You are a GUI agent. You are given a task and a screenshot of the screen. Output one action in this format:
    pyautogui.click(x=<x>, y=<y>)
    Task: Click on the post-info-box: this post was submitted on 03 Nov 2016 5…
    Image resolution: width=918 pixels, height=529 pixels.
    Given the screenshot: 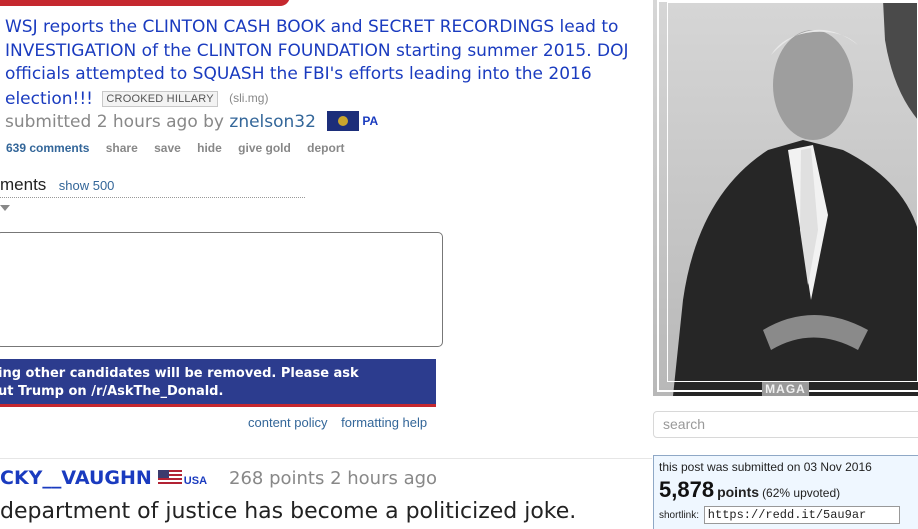 What is the action you would take?
    pyautogui.click(x=785, y=492)
    